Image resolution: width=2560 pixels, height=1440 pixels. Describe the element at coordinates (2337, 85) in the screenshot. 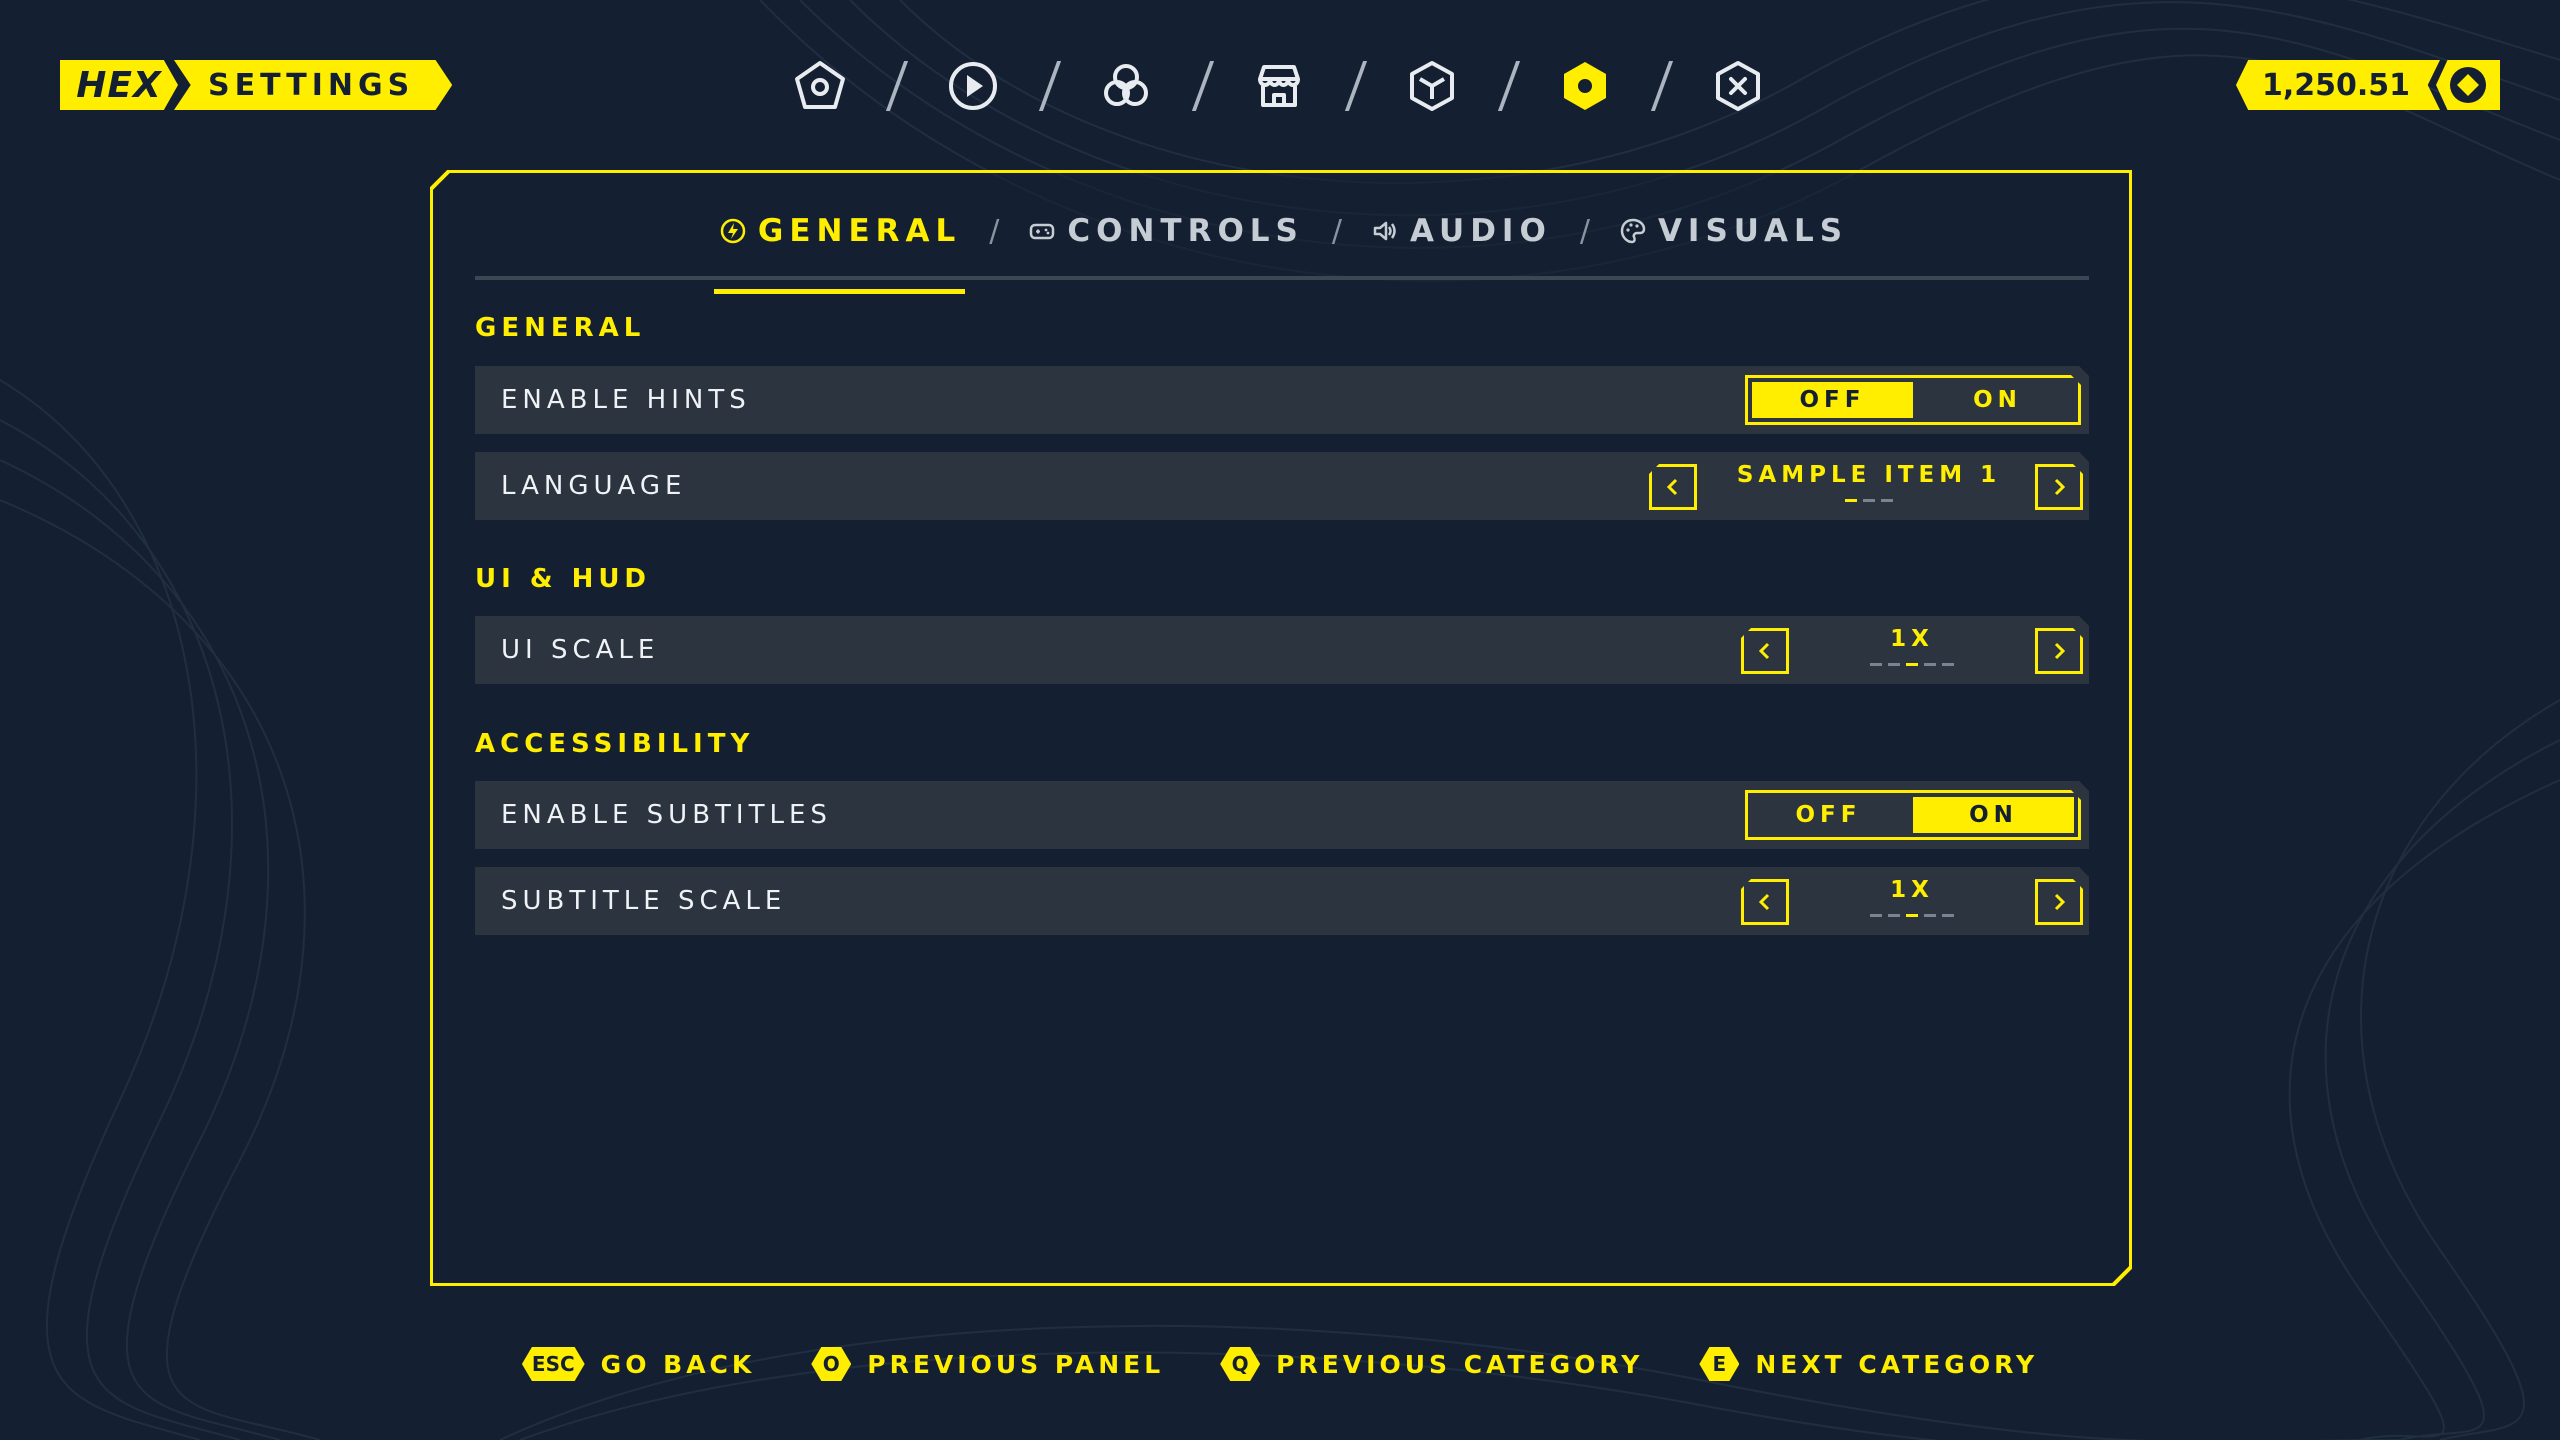

I see `currency-amount: 1,250.51` at that location.